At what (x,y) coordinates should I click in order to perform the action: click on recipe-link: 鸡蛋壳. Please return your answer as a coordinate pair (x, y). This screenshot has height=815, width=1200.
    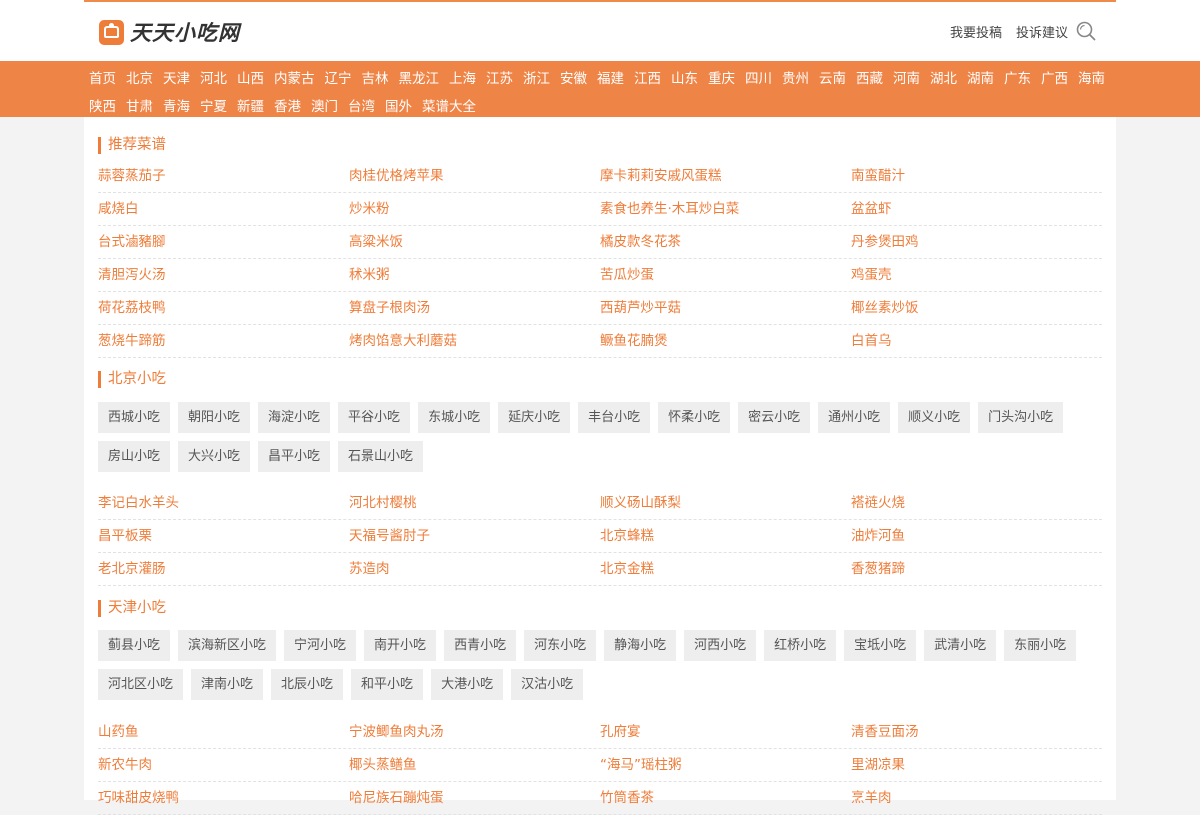
    Looking at the image, I should click on (871, 275).